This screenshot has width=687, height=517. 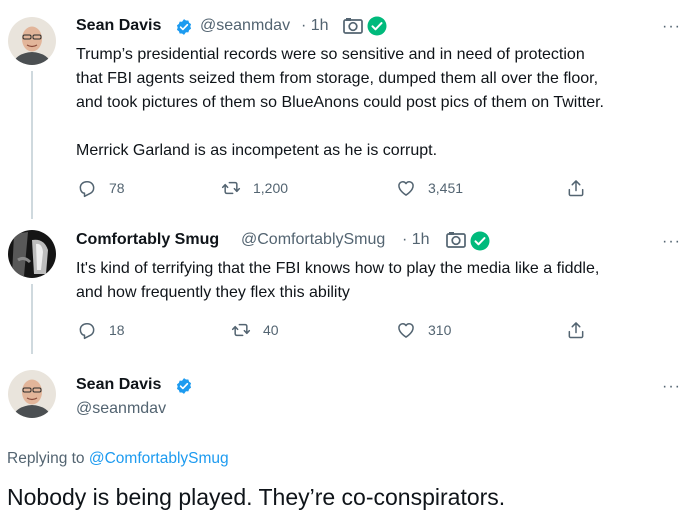 I want to click on like-button: 3,451, so click(x=429, y=188).